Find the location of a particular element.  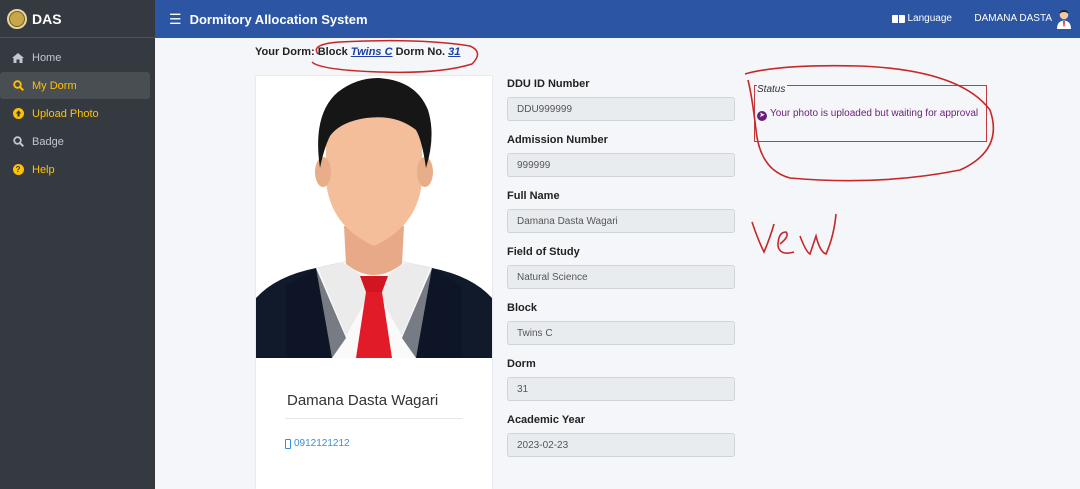

field-label: Academic Year is located at coordinates (546, 420).